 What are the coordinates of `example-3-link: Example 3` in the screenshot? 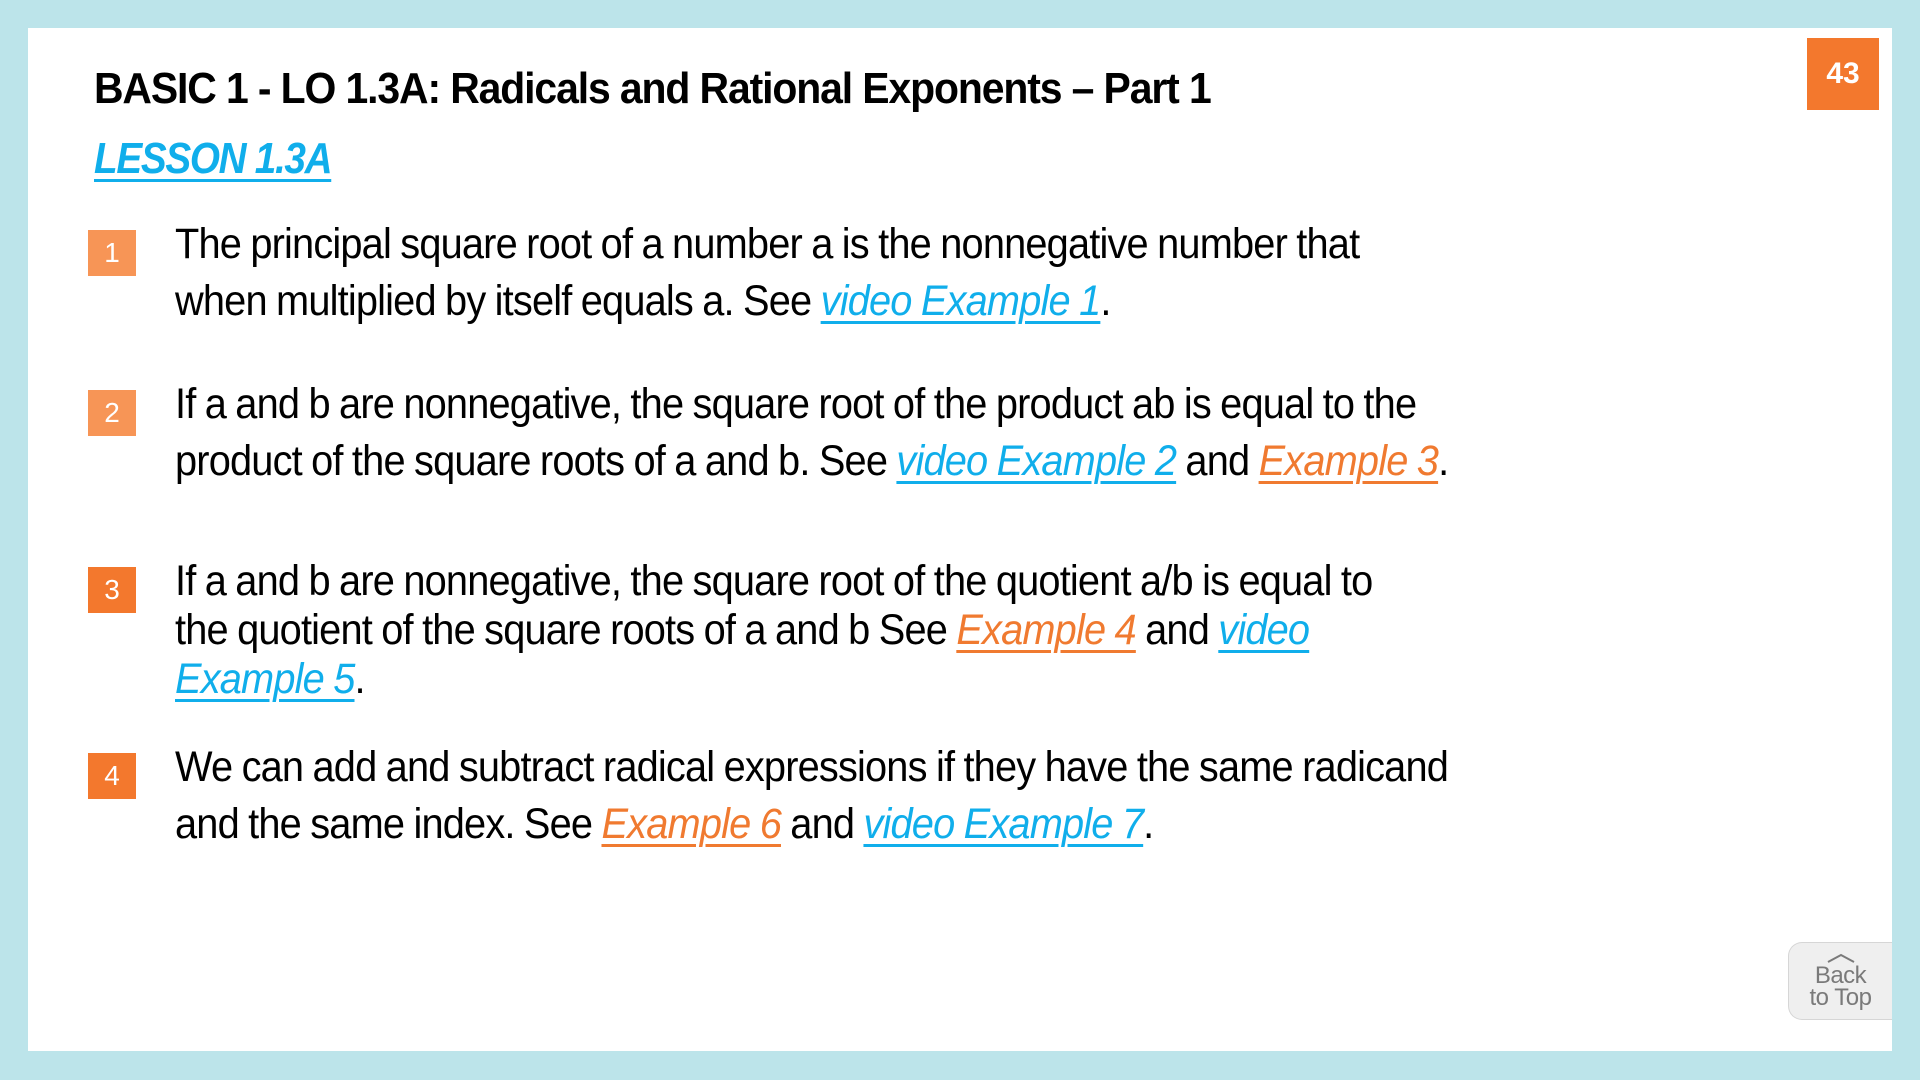 It's located at (1349, 461).